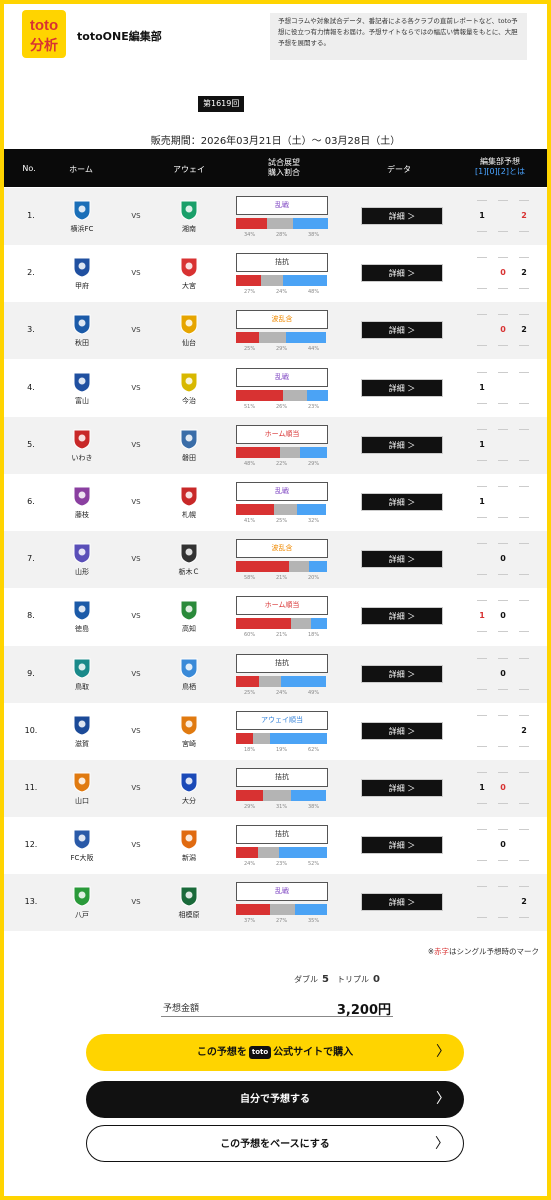  I want to click on col-pick: 編集部予想 [1][0][2]とは, so click(500, 167).